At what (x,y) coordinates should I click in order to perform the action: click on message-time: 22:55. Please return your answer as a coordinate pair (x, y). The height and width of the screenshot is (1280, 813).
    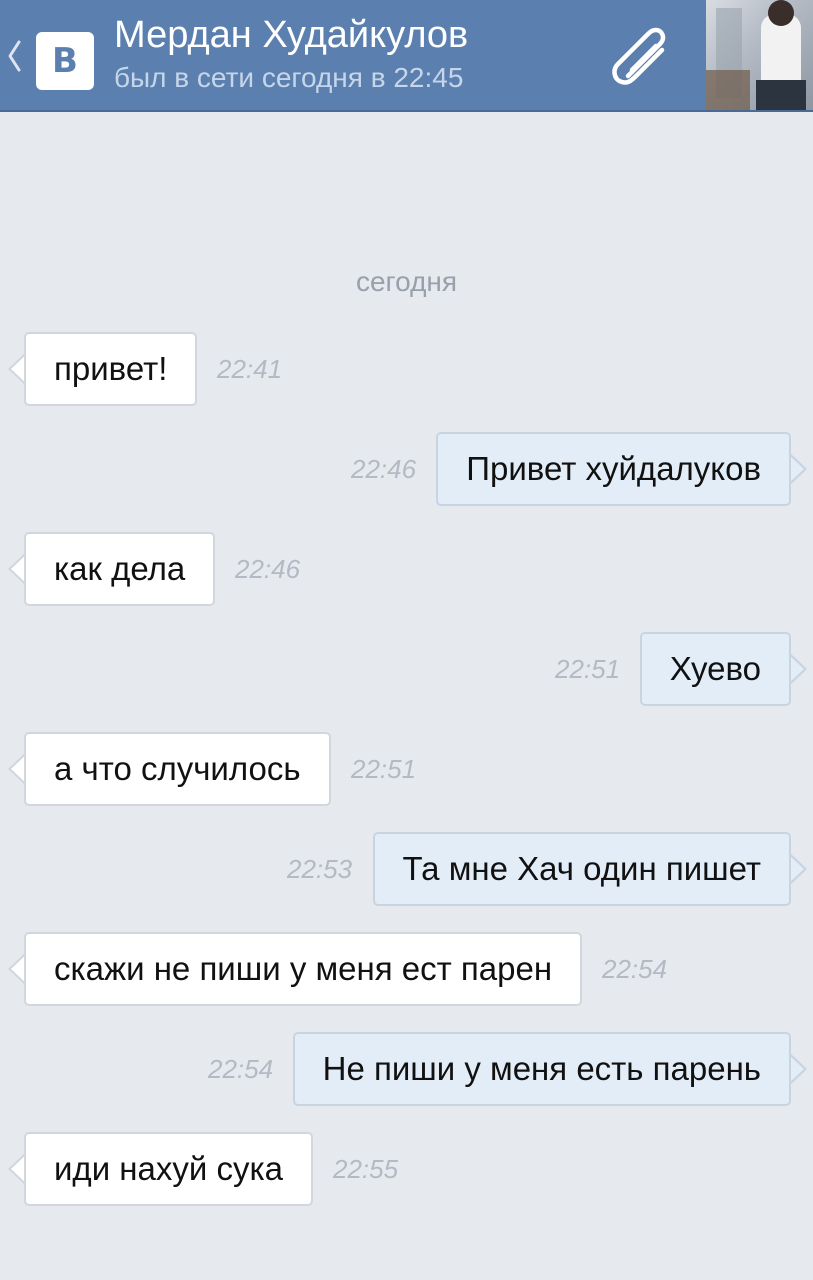
    Looking at the image, I should click on (366, 1169).